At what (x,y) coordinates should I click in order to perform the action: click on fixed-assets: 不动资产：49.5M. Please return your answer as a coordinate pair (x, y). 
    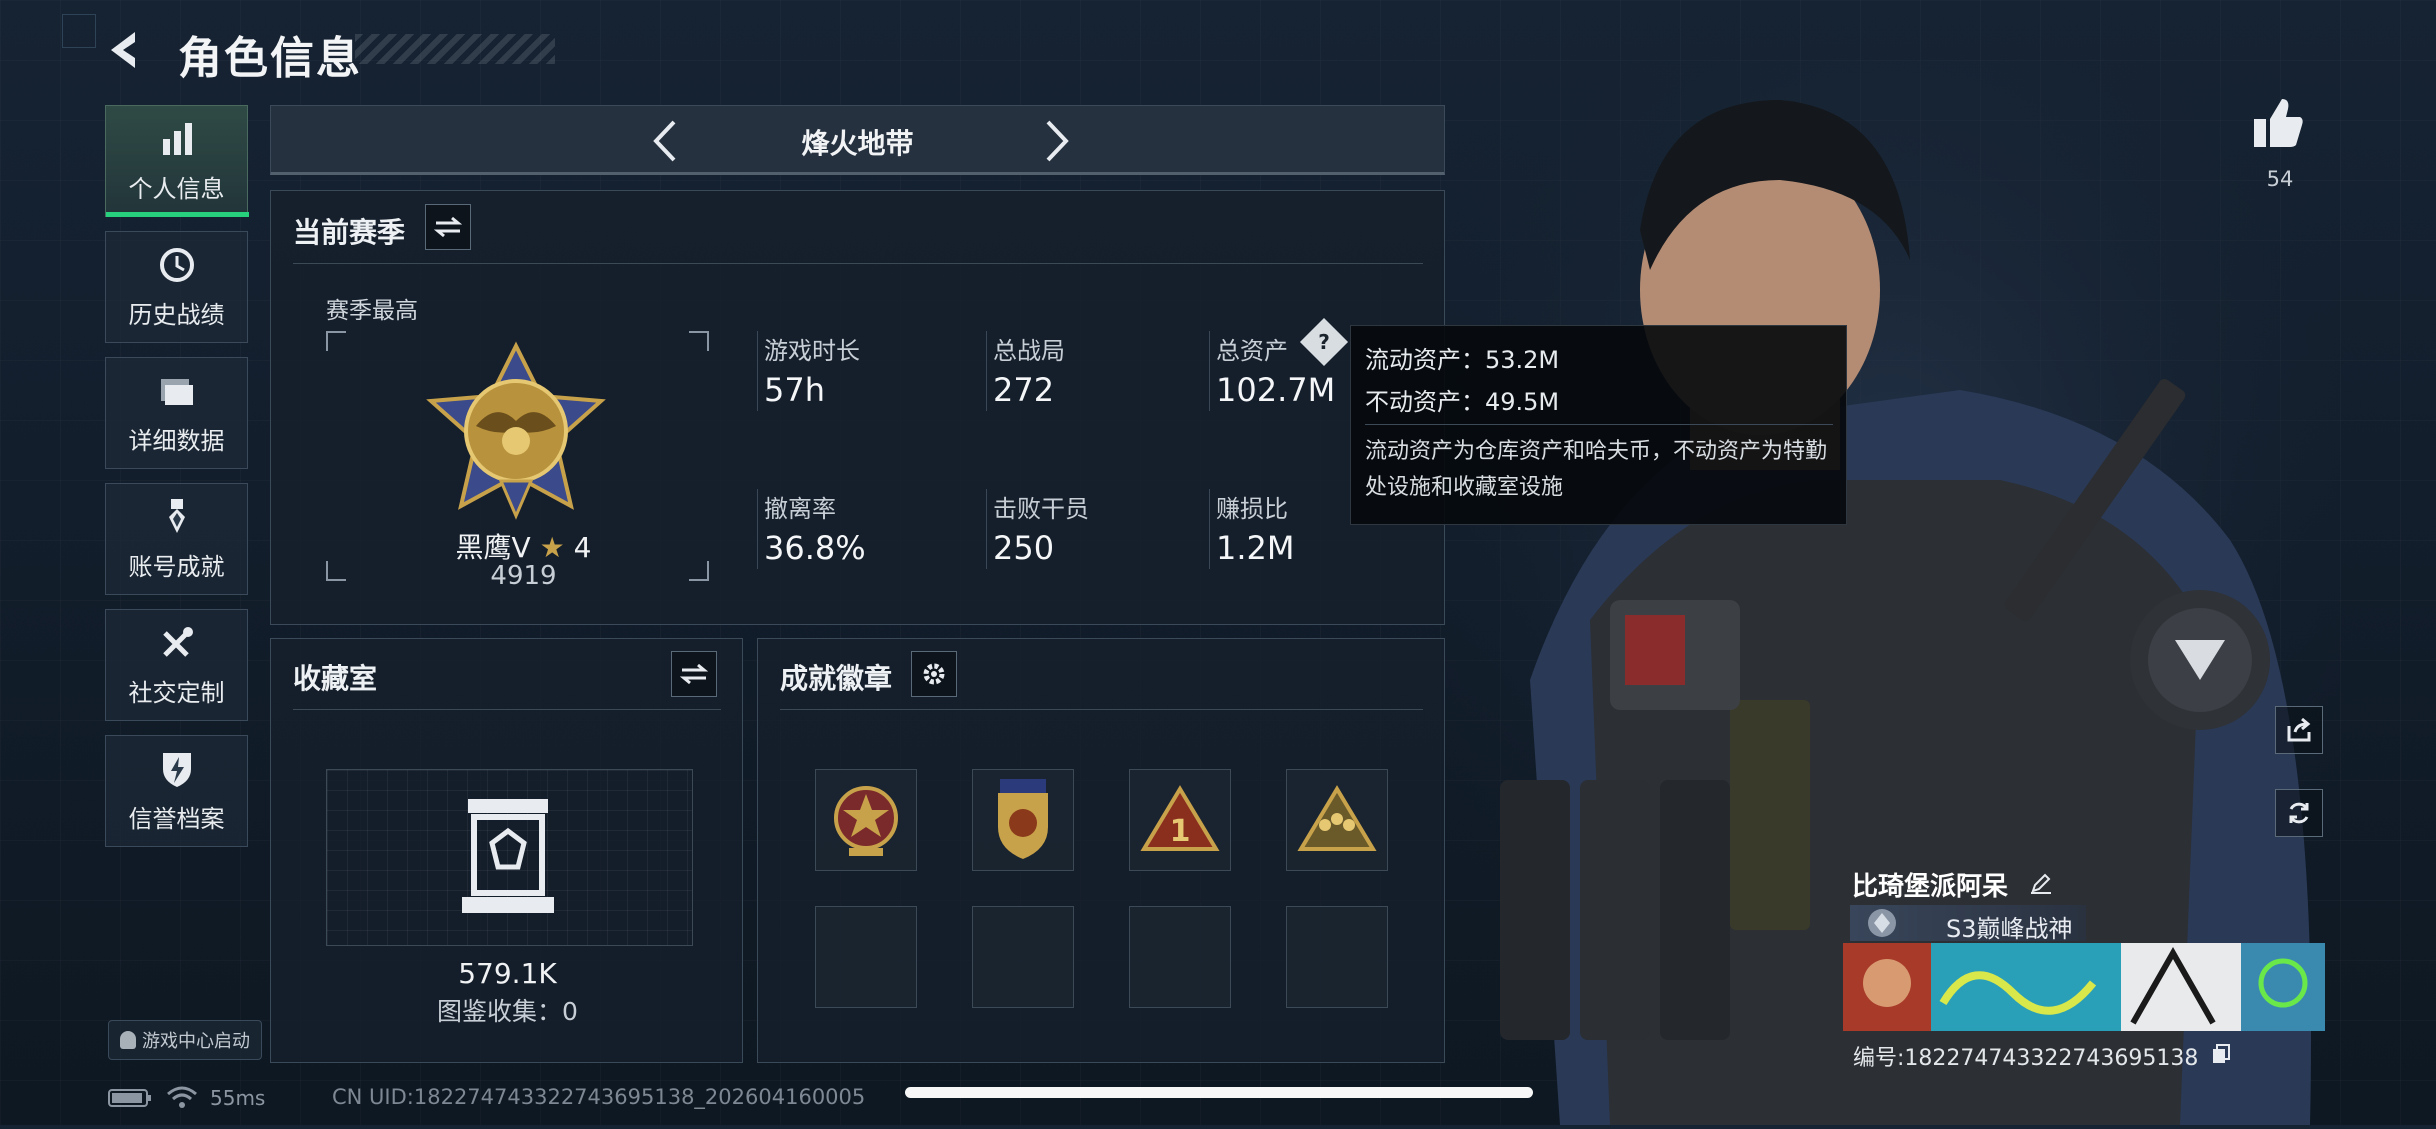
    Looking at the image, I should click on (1462, 402).